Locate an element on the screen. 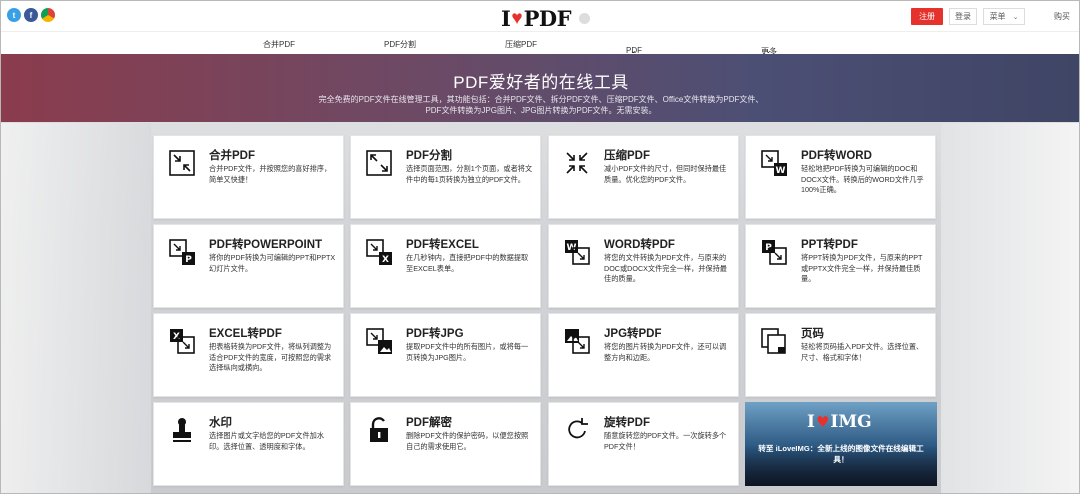  page-numbers-icon is located at coordinates (774, 341).